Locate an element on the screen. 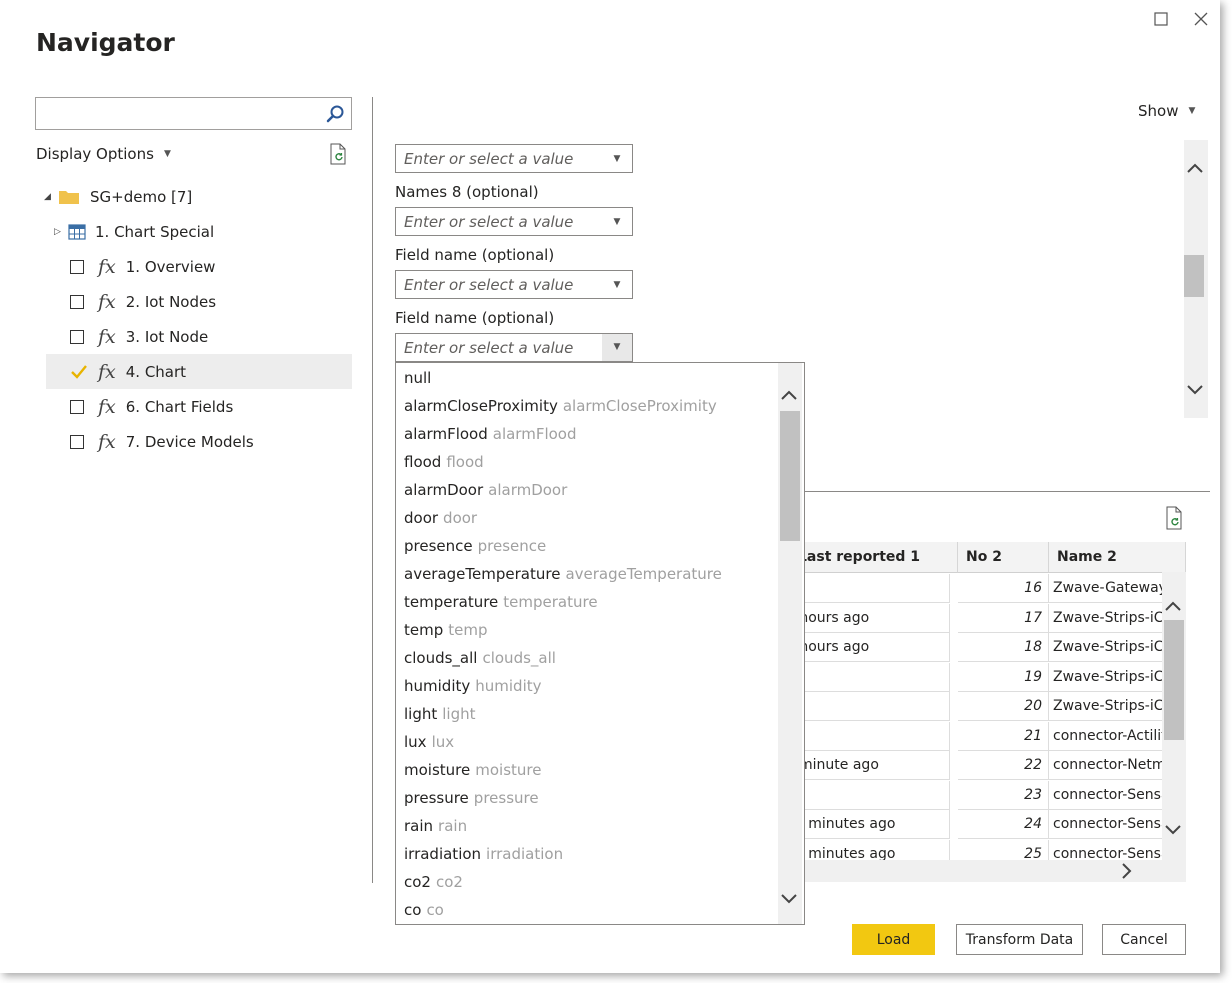 This screenshot has width=1232, height=983. option-alt-name: co is located at coordinates (435, 910).